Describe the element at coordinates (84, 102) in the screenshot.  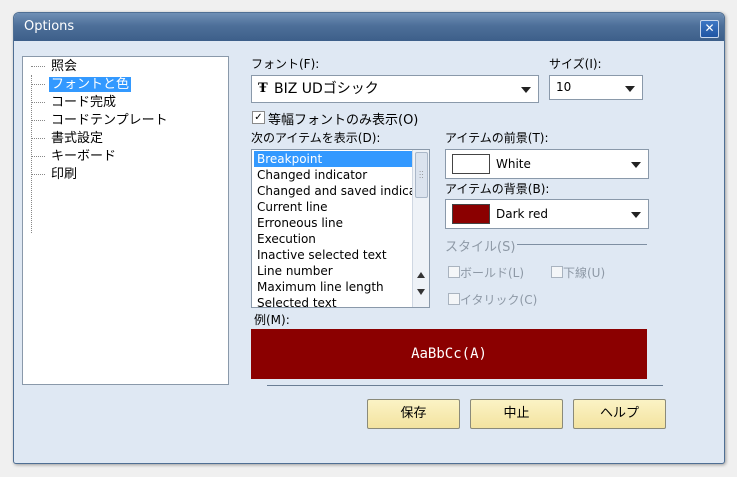
I see `tree-item-label: コード完成` at that location.